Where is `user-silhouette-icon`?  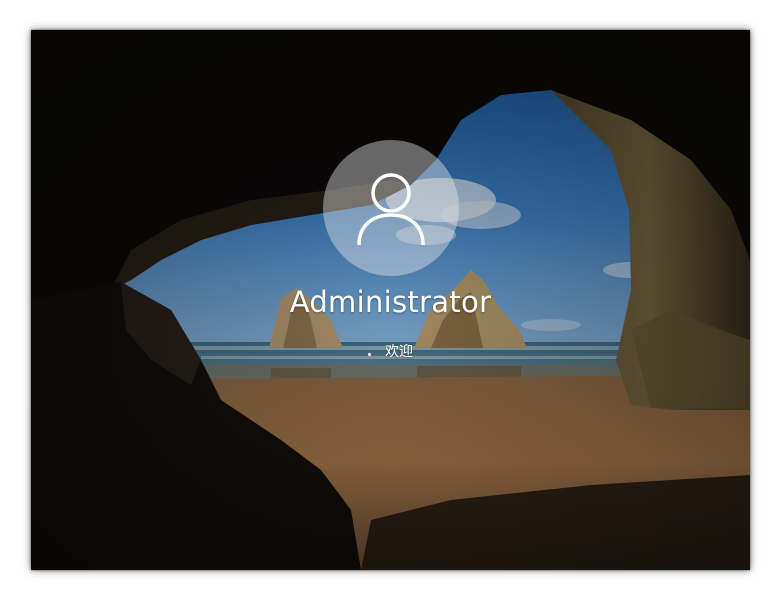
user-silhouette-icon is located at coordinates (391, 209).